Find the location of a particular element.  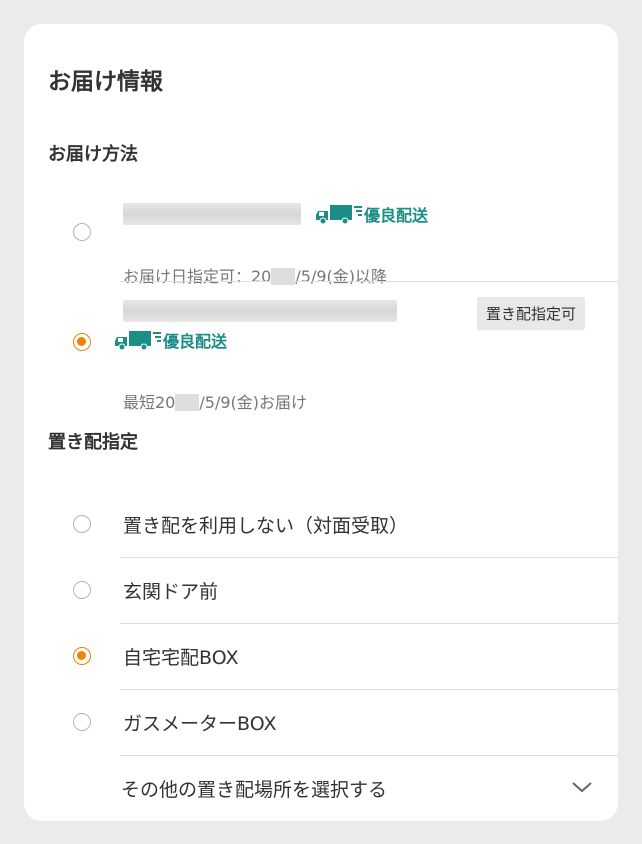

delivery-option-2-badge-text: 優良配送 is located at coordinates (195, 341).